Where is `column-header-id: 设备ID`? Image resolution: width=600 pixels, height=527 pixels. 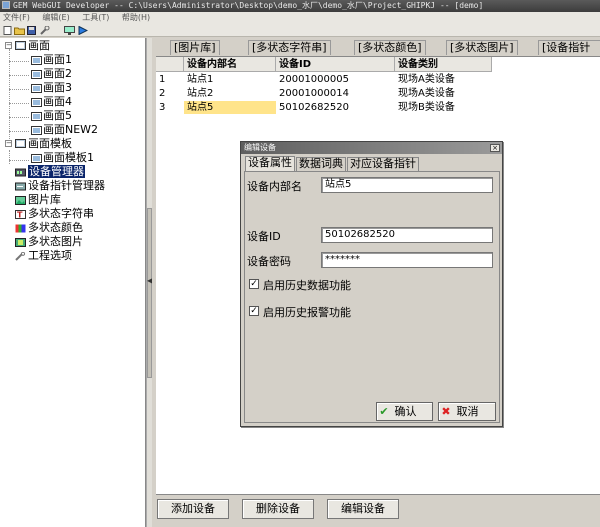 column-header-id: 设备ID is located at coordinates (335, 64).